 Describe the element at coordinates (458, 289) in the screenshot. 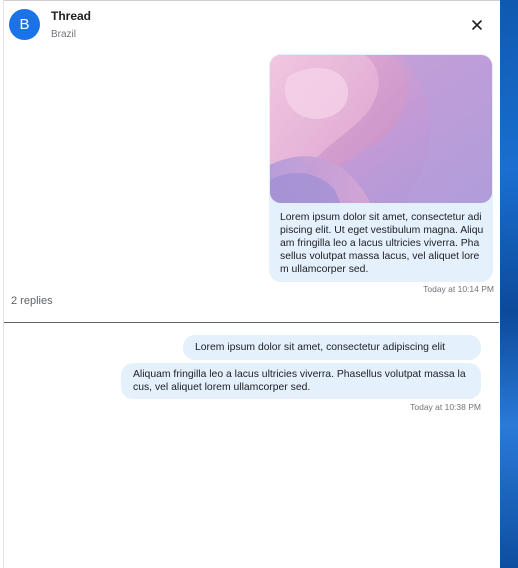

I see `original-message-timestamp: Today at 10:14 PM` at that location.